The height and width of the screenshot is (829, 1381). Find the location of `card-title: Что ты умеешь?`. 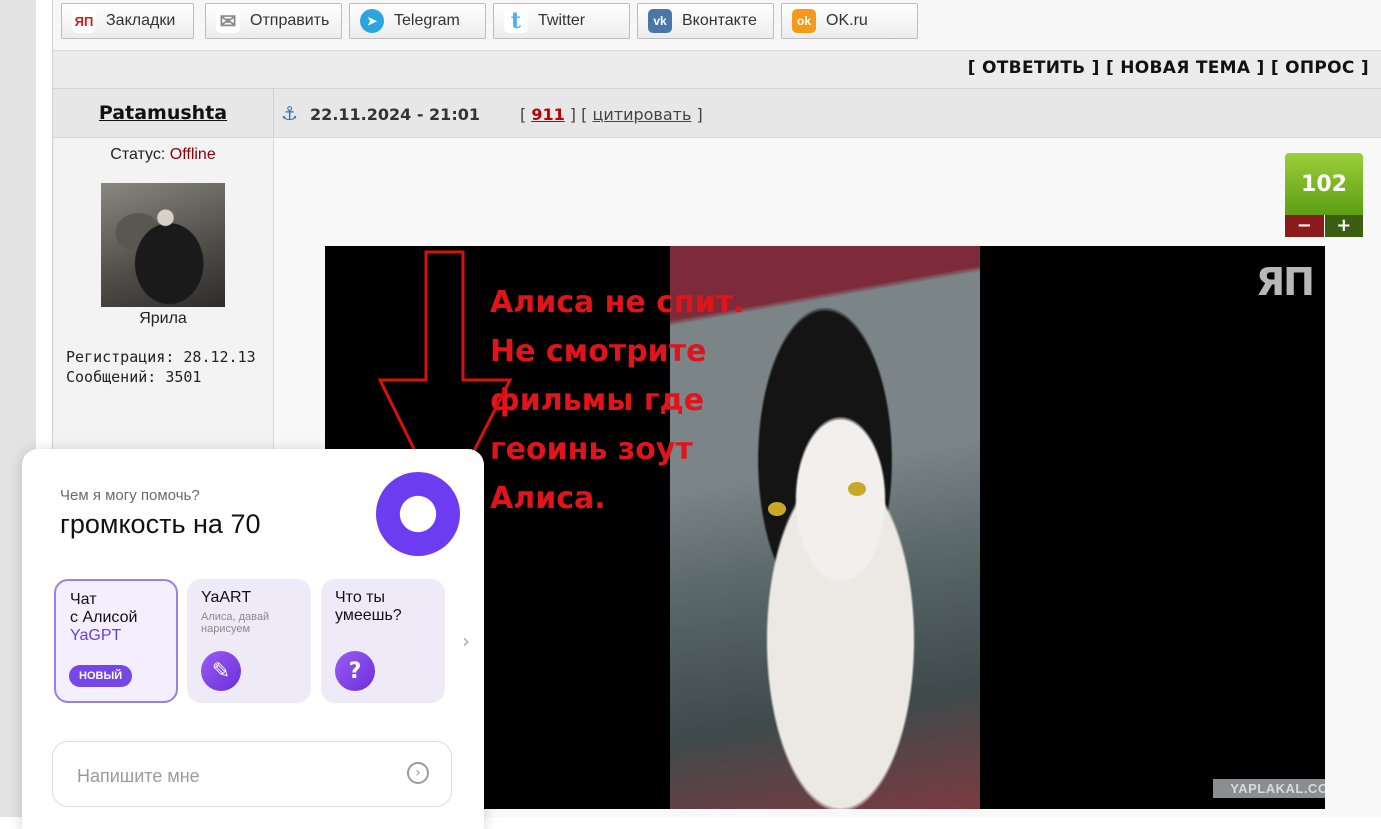

card-title: Что ты умеешь? is located at coordinates (368, 606).